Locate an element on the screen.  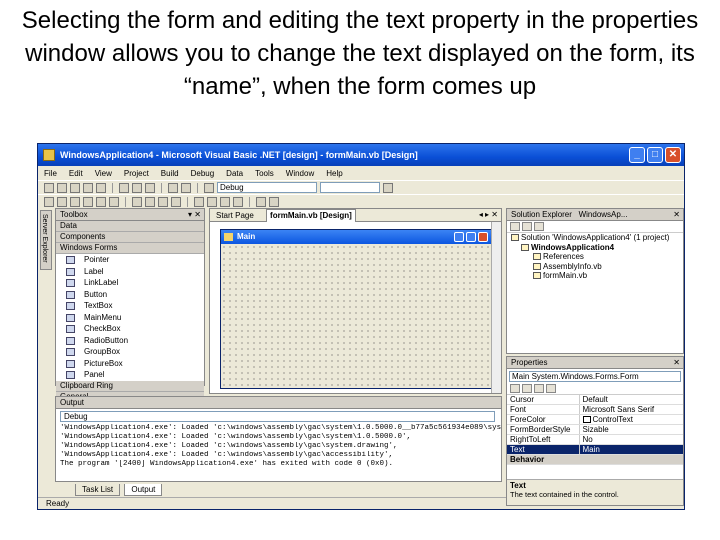
property-row: RightToLeft No is located at coordinates (595, 439).